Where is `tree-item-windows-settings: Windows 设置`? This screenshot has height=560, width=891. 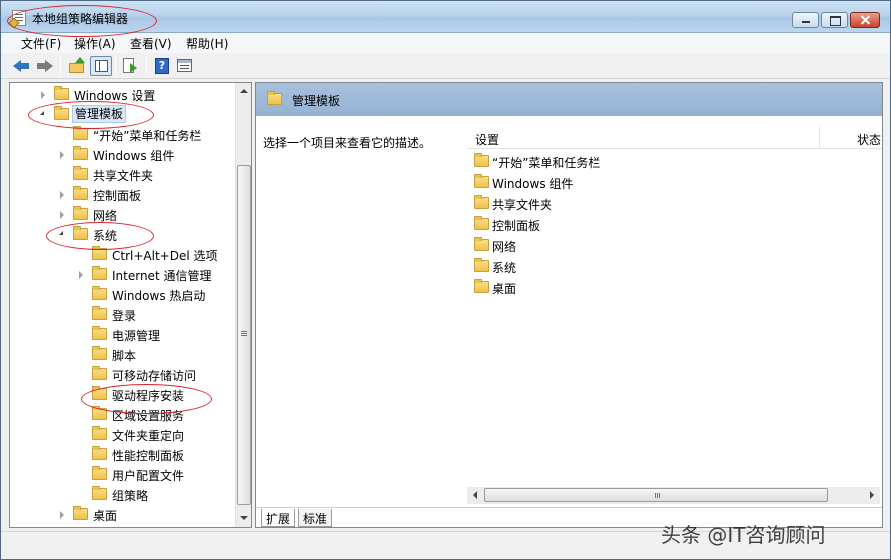
tree-item-windows-settings: Windows 设置 is located at coordinates (122, 94).